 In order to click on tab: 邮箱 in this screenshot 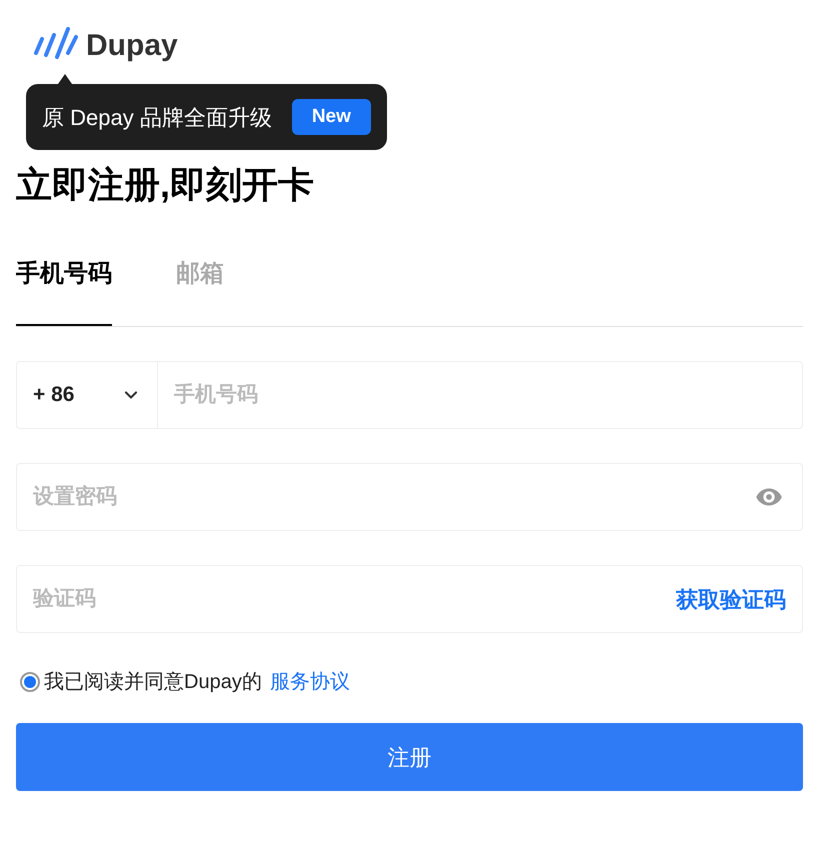, I will do `click(200, 291)`.